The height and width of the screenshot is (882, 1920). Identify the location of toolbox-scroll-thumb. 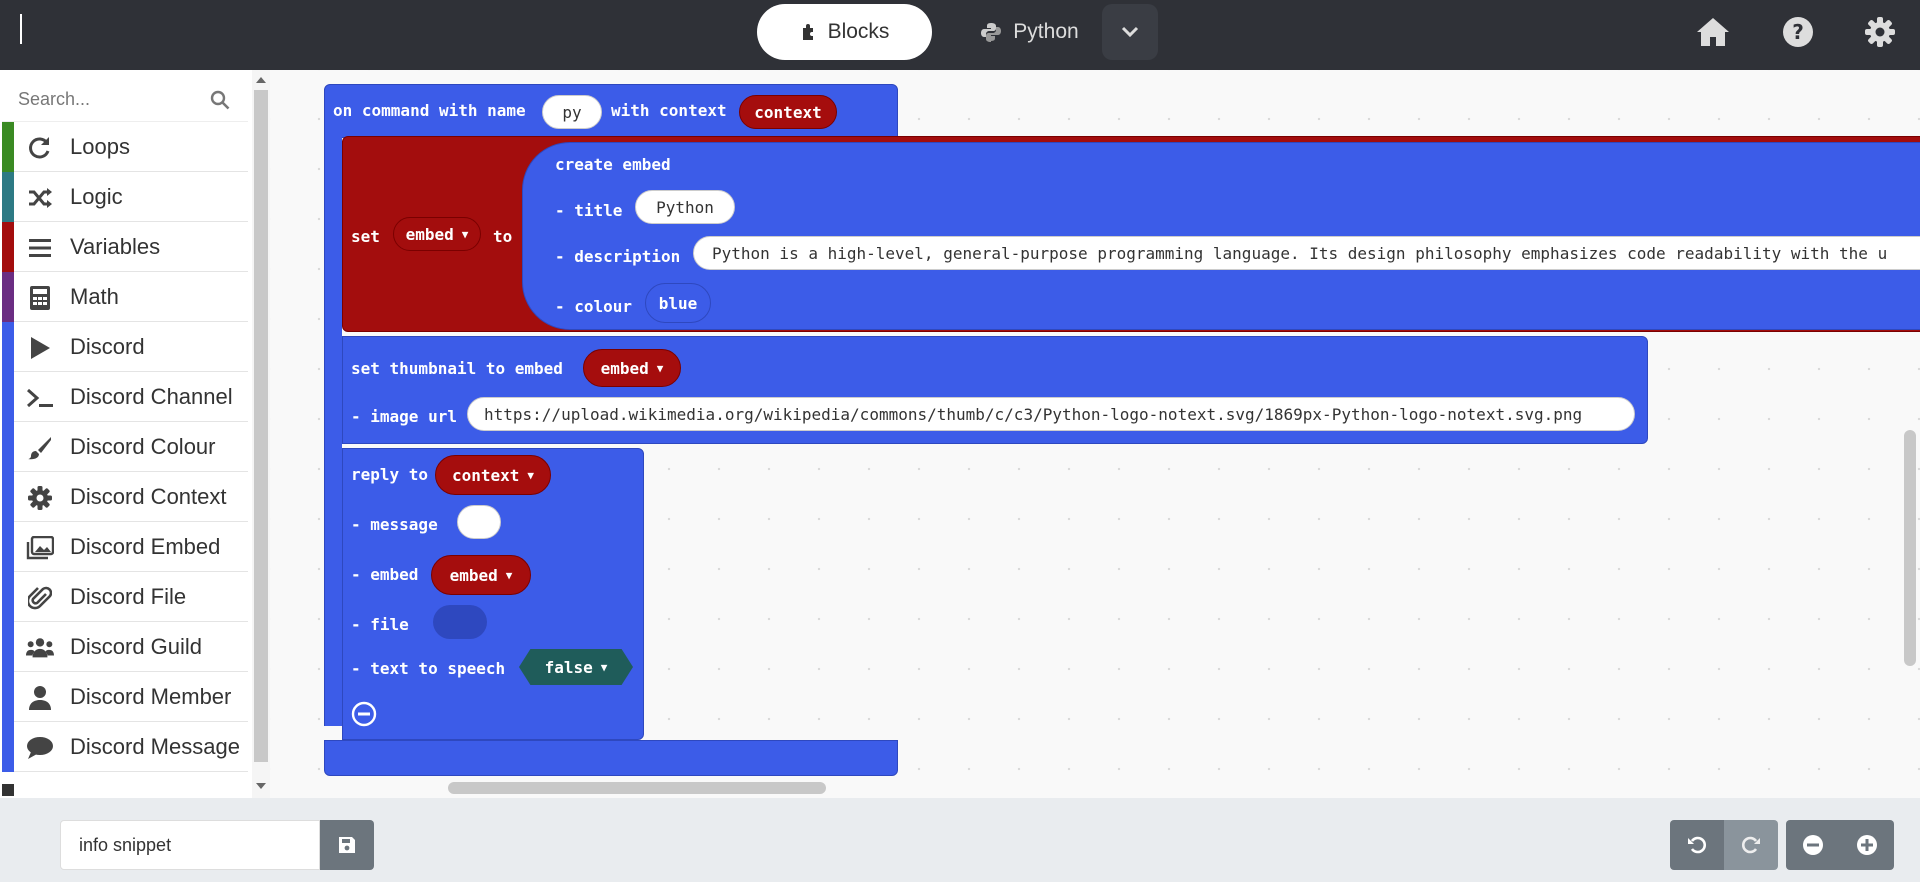
(261, 426).